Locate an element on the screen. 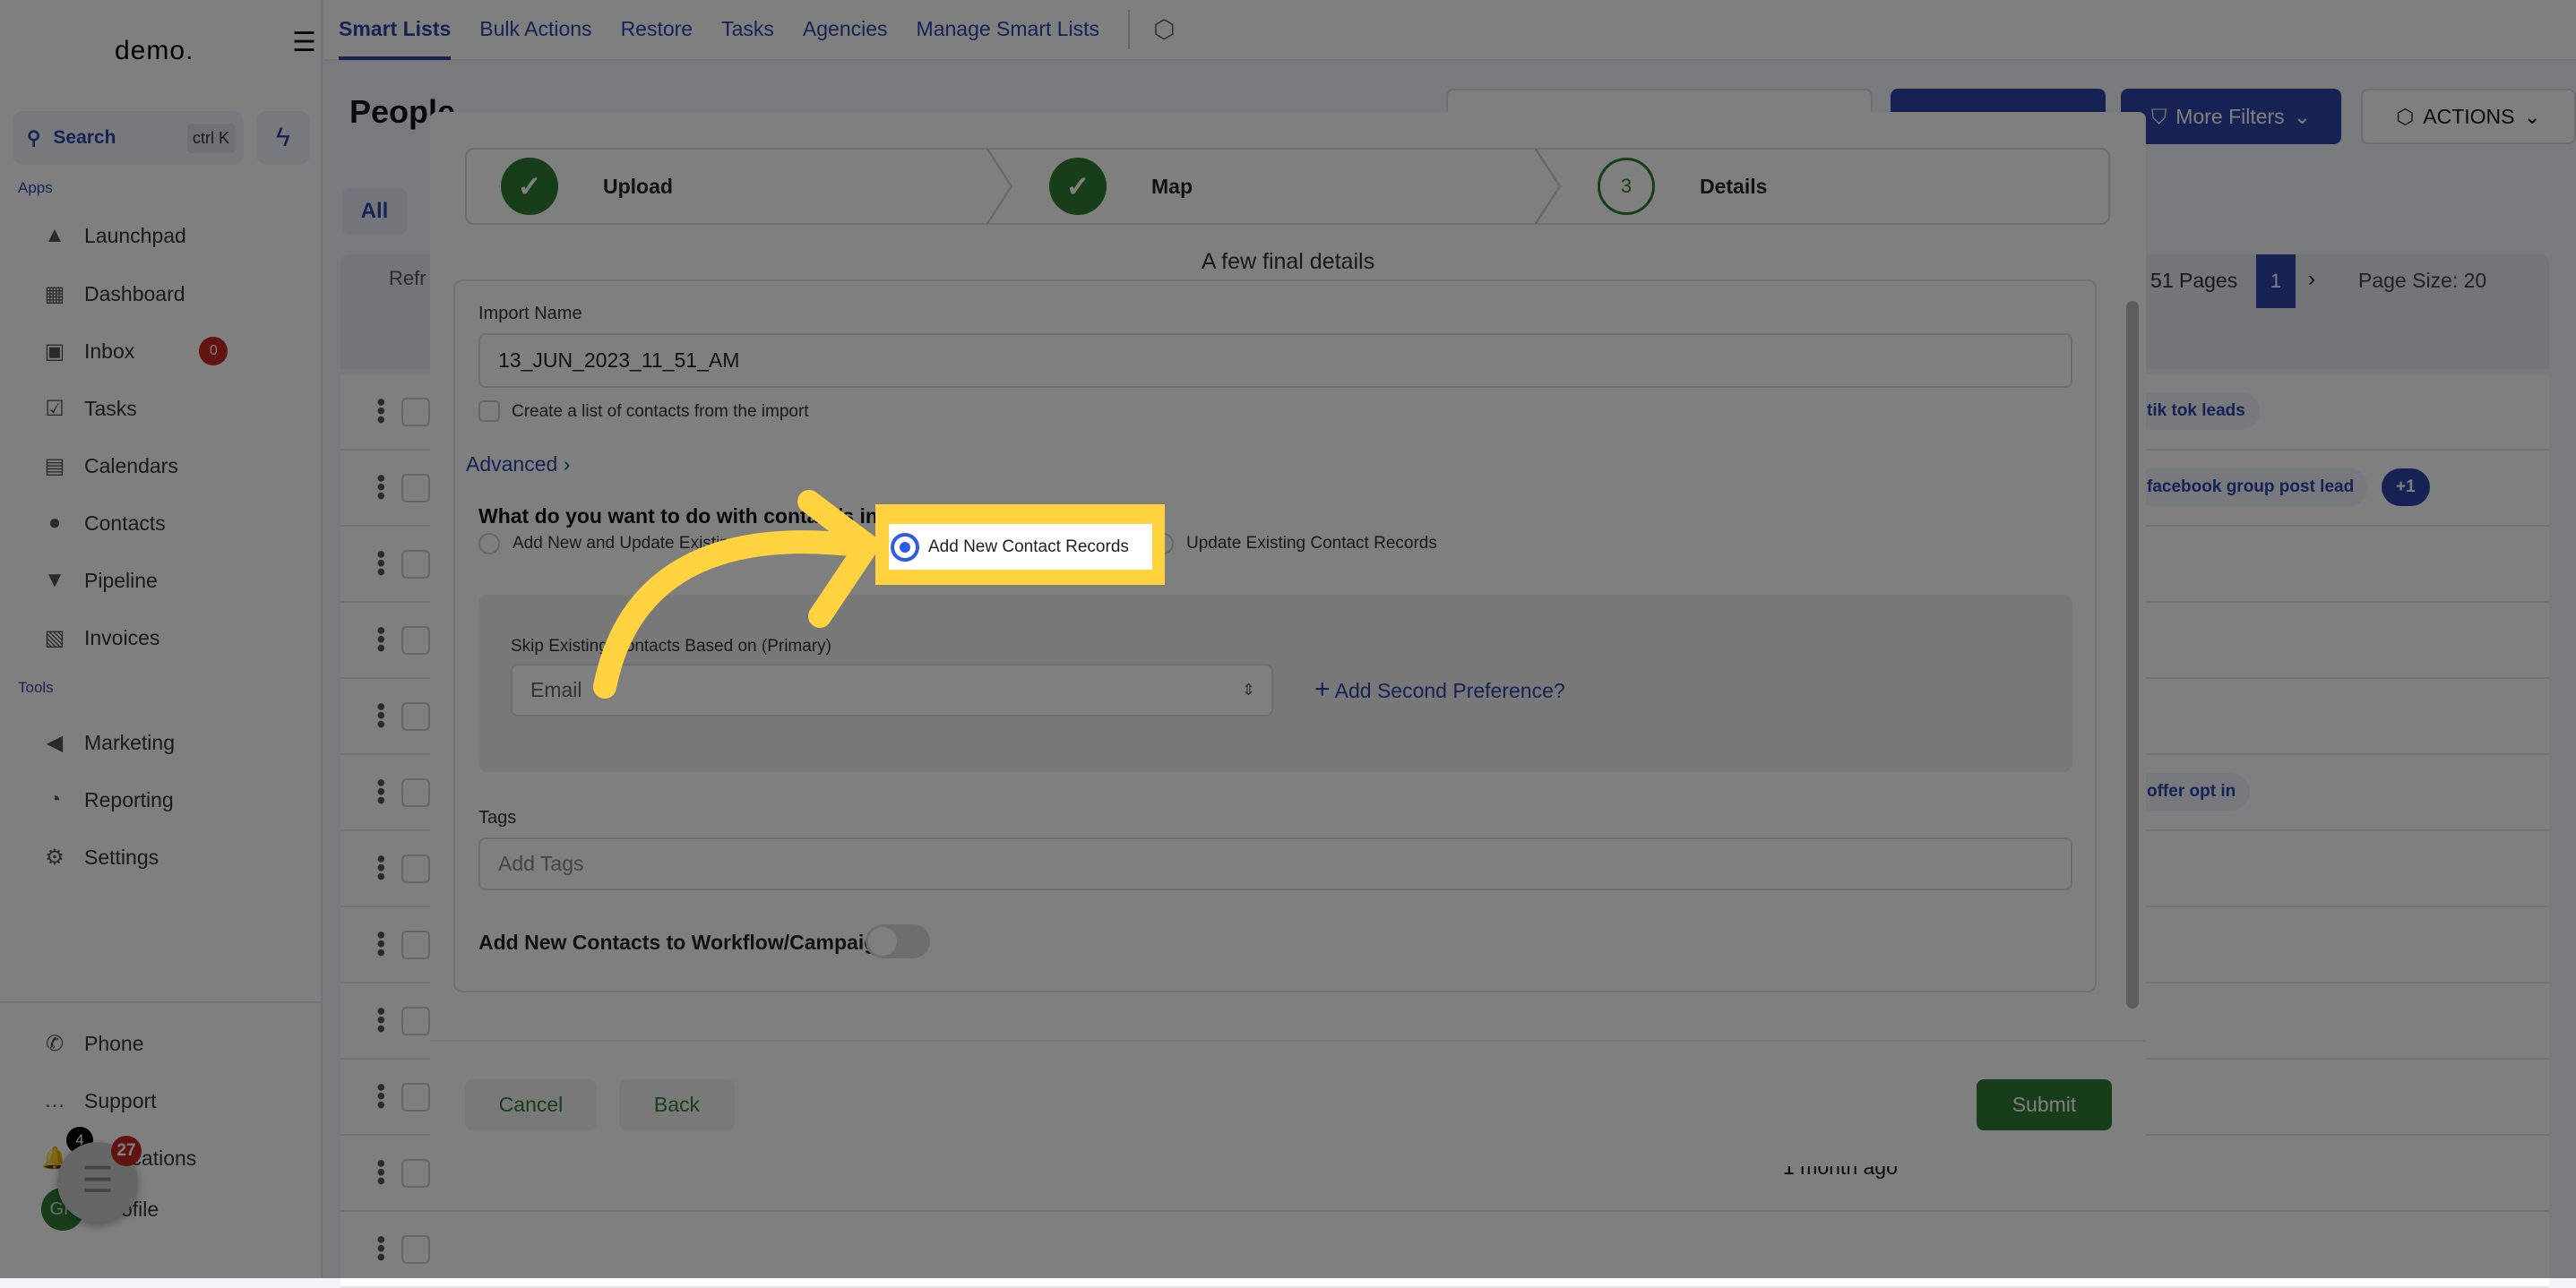 This screenshot has height=1288, width=2576. pointer-arrow-icon is located at coordinates (736, 594).